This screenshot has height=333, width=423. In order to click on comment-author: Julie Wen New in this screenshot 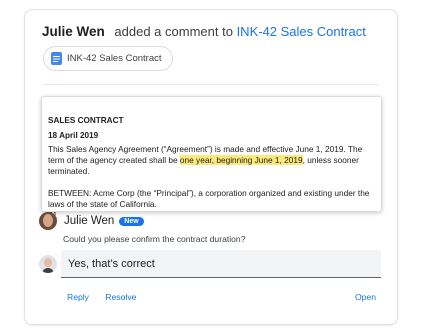, I will do `click(91, 221)`.